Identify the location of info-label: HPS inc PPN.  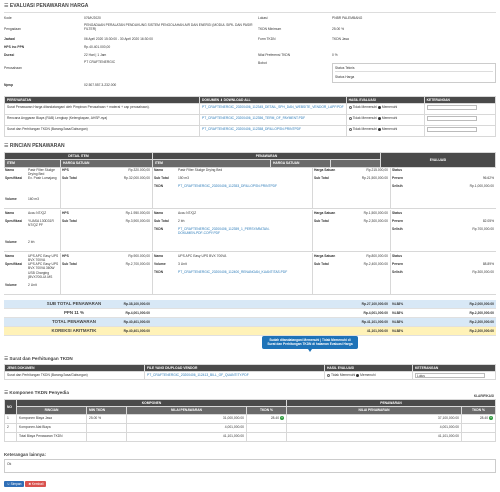
(14, 47).